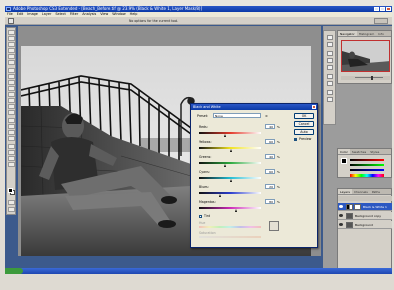 The width and height of the screenshot is (394, 290). I want to click on blur-tool-icon, so click(11, 106).